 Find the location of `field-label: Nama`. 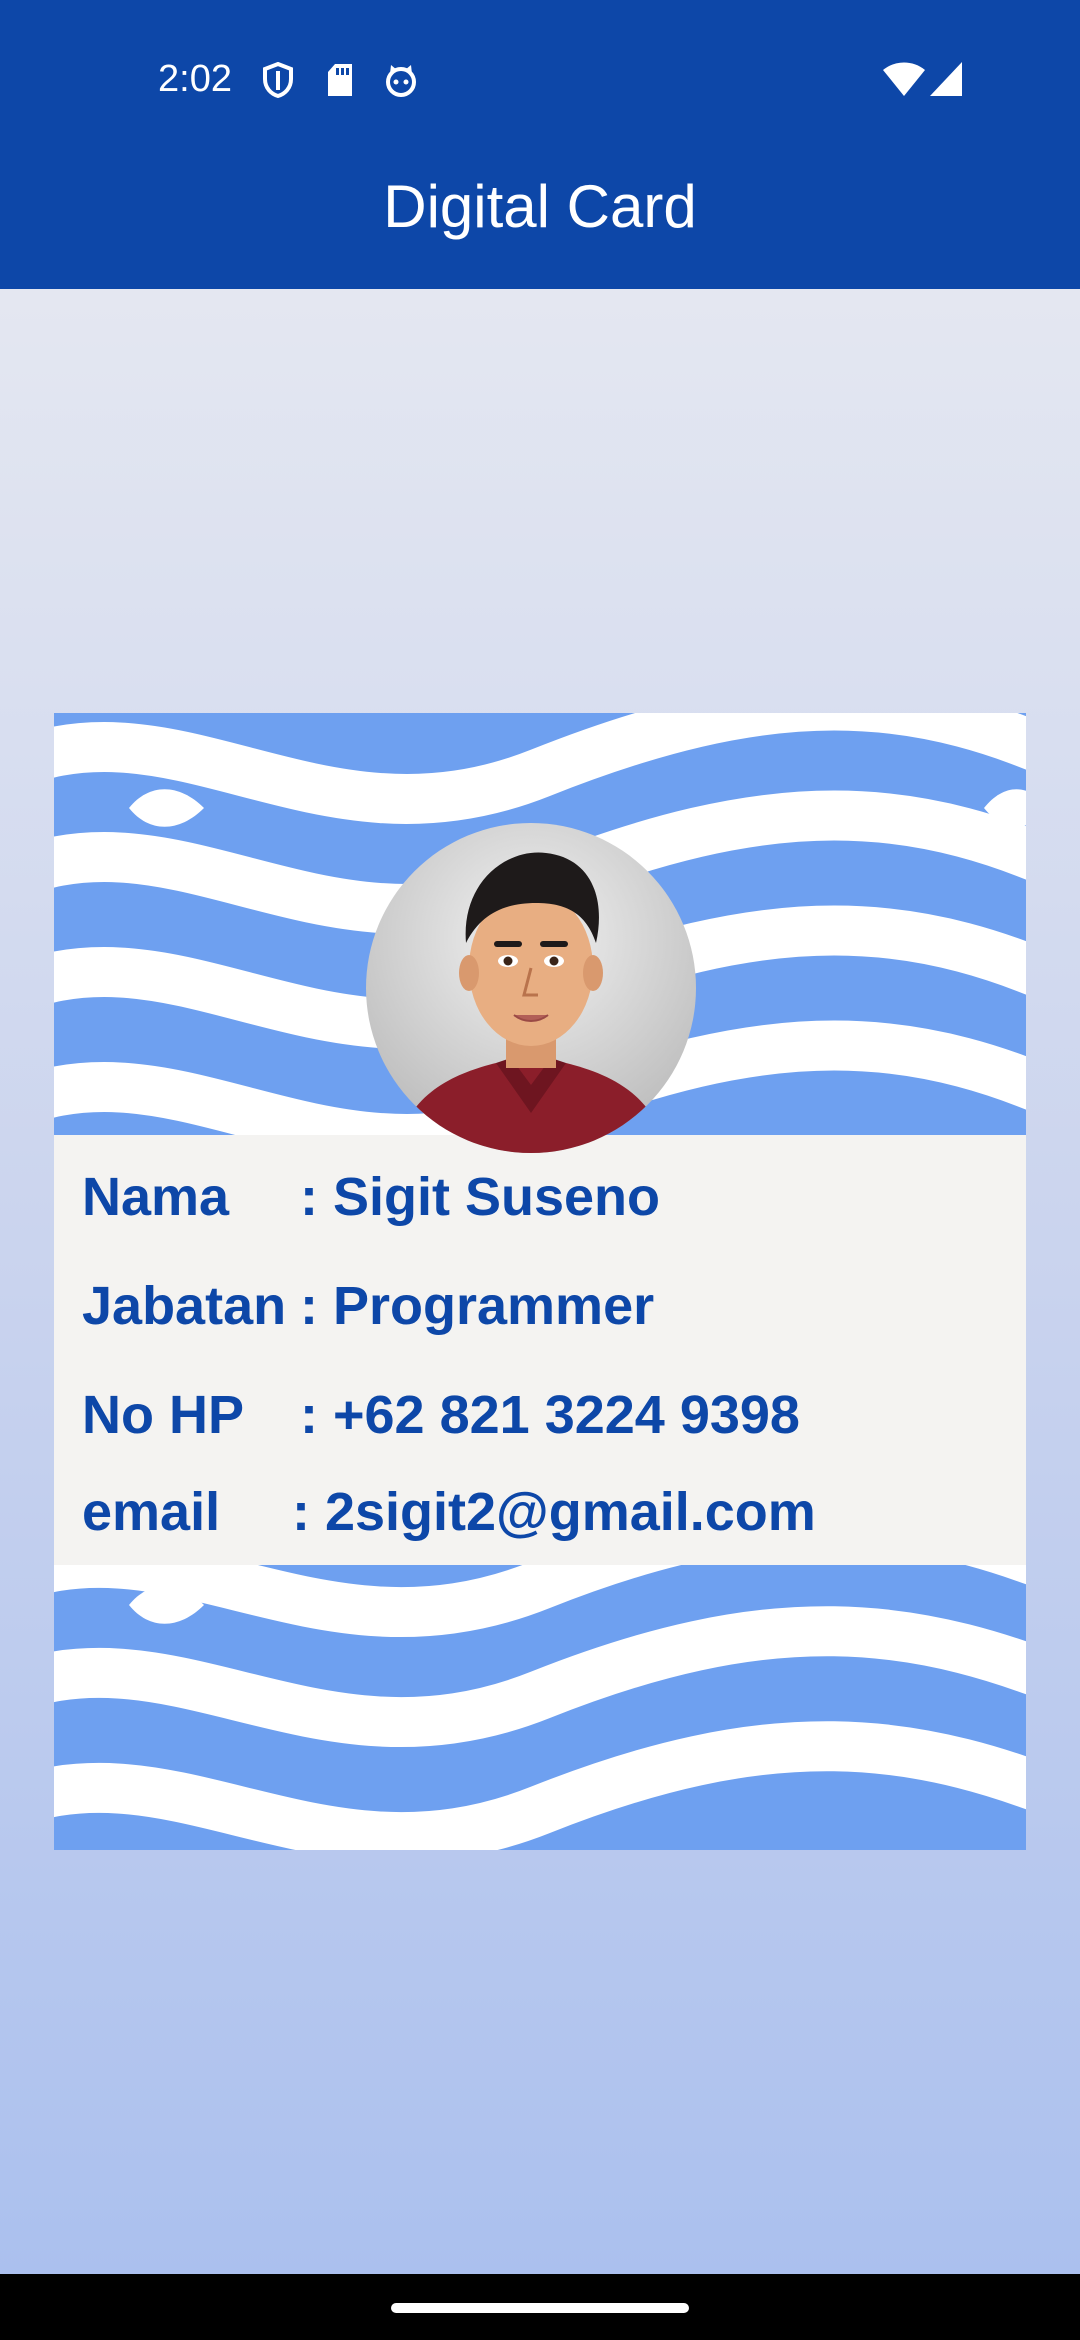

field-label: Nama is located at coordinates (156, 1197).